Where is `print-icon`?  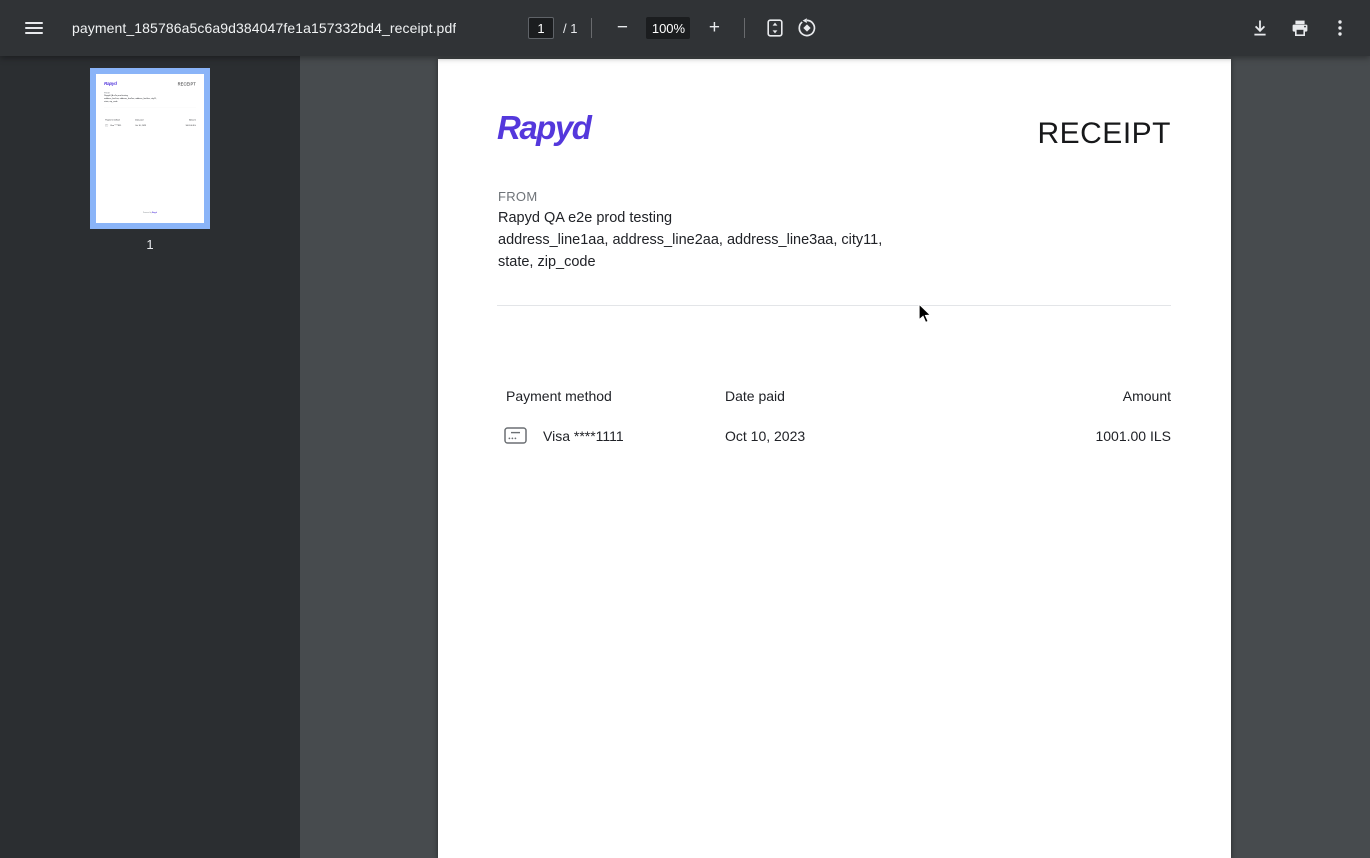 print-icon is located at coordinates (1300, 28).